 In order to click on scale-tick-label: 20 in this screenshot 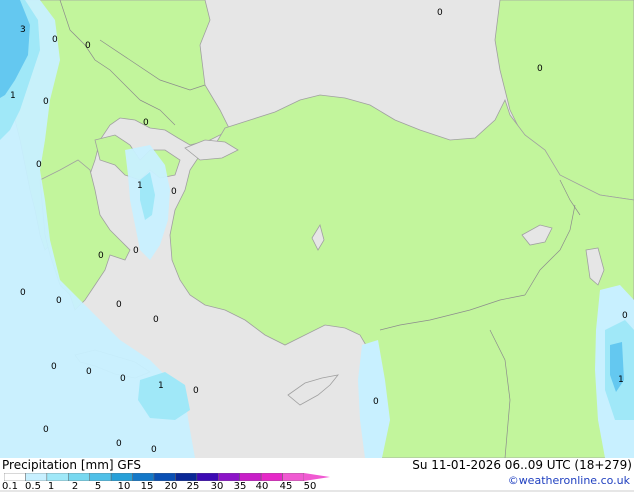, I will do `click(171, 486)`.